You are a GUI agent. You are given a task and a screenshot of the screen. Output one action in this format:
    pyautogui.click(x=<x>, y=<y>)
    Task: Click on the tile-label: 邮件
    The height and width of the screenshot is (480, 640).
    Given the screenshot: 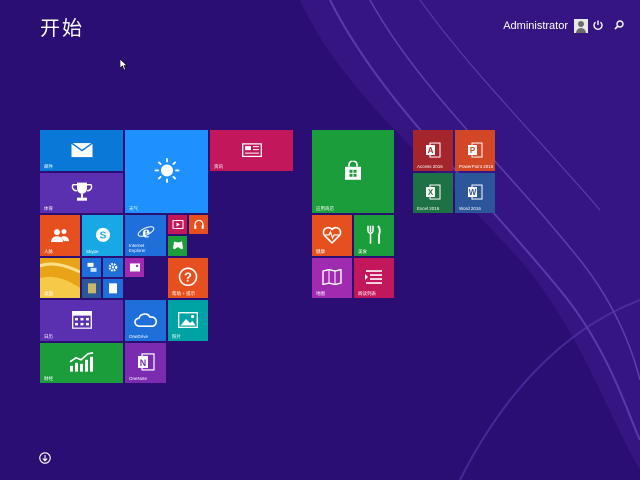 What is the action you would take?
    pyautogui.click(x=48, y=166)
    